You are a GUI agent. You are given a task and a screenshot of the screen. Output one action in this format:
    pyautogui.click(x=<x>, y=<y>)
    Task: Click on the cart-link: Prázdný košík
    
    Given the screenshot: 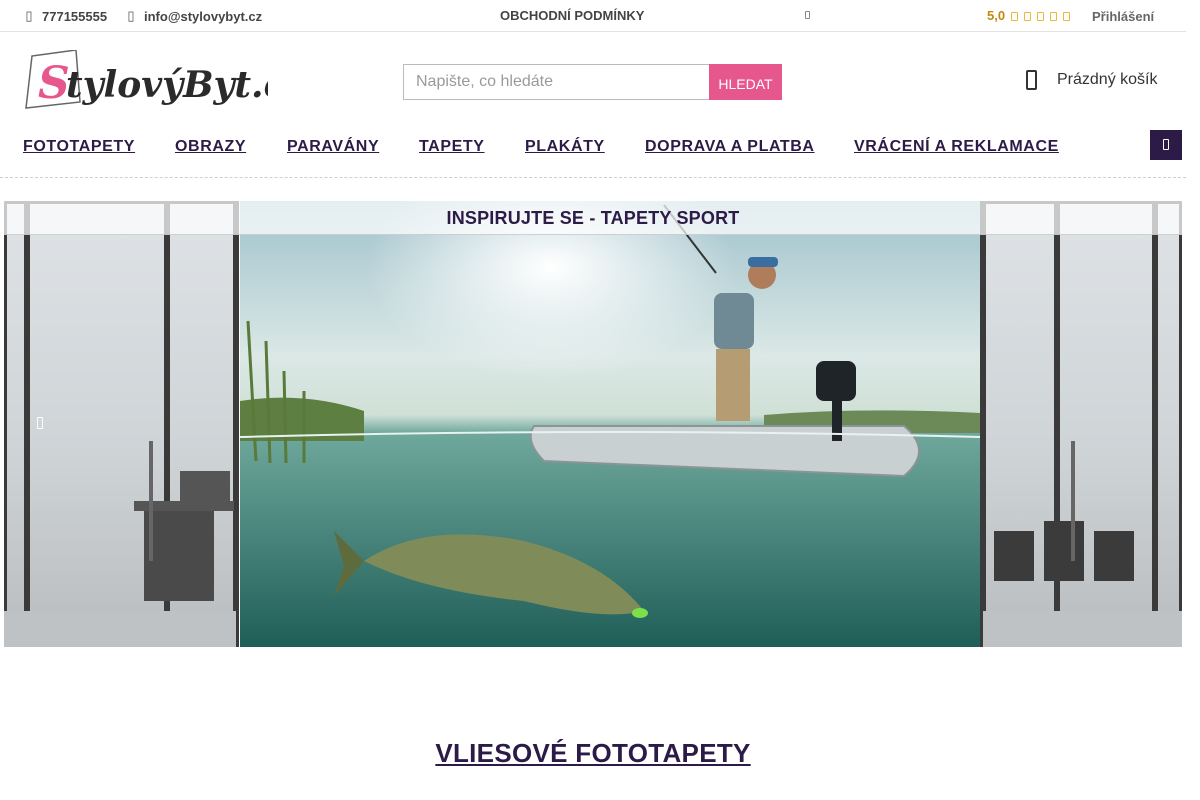 What is the action you would take?
    pyautogui.click(x=1091, y=80)
    